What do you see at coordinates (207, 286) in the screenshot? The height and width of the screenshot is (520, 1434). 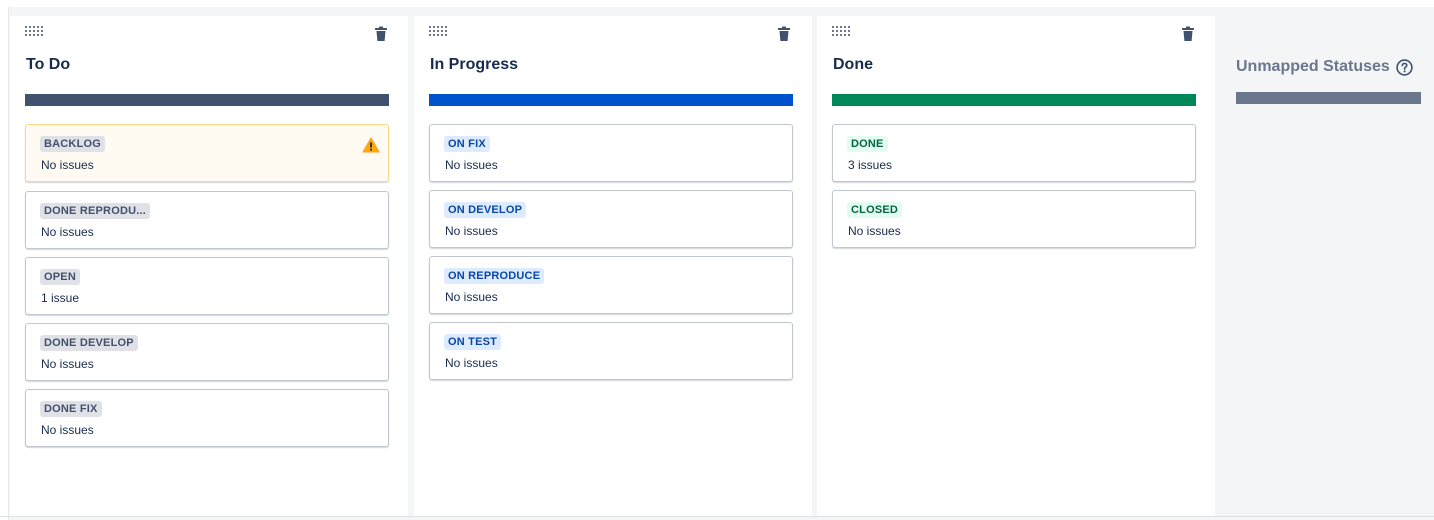 I see `status-card-open: OPEN 1 issue` at bounding box center [207, 286].